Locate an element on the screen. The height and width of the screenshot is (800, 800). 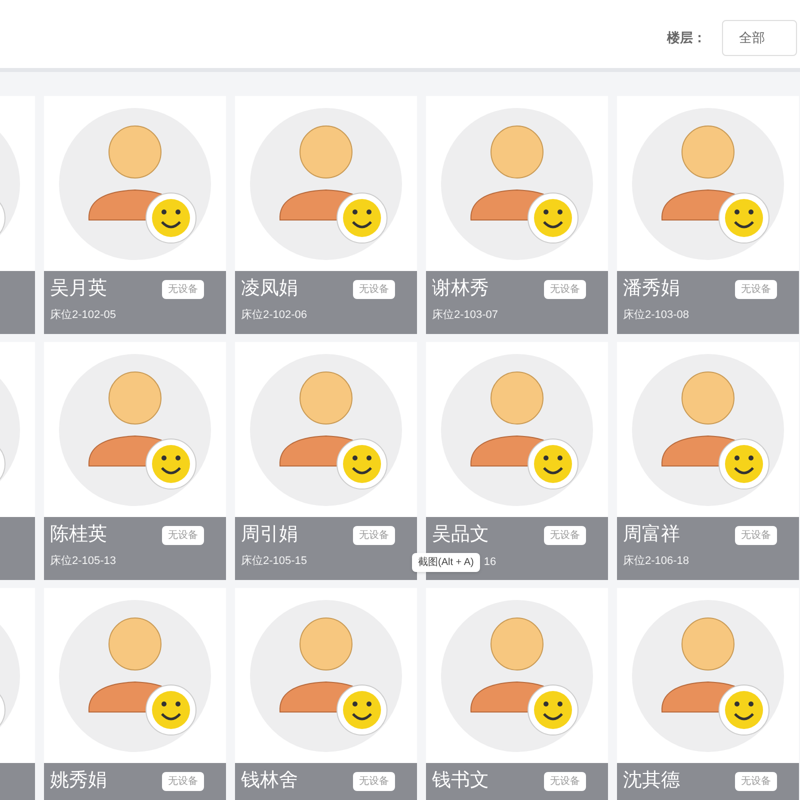
resident-name: 凌凤娟 is located at coordinates (269, 289).